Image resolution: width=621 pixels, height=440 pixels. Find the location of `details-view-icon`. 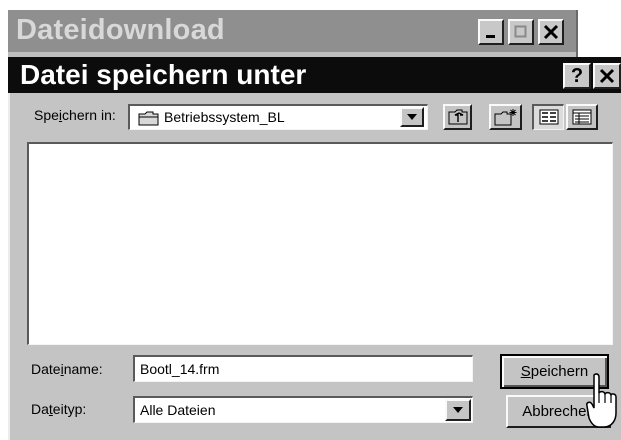

details-view-icon is located at coordinates (582, 117).